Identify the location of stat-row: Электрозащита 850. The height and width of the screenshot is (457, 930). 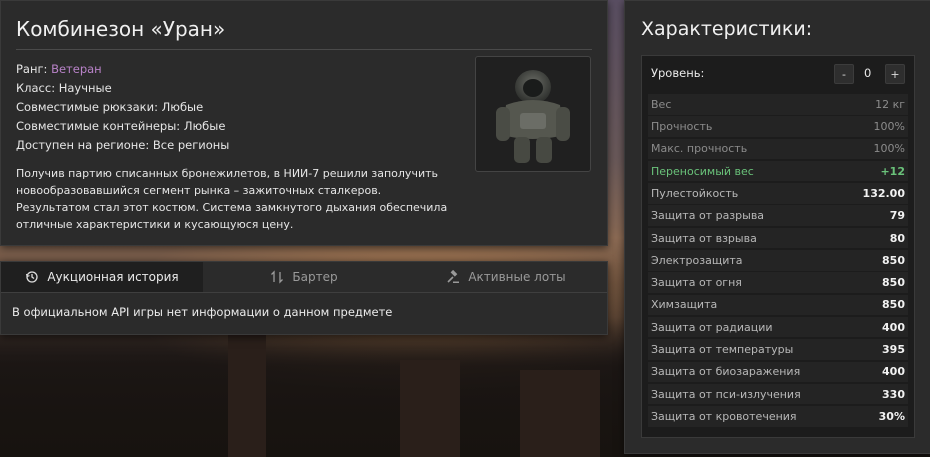
(778, 260).